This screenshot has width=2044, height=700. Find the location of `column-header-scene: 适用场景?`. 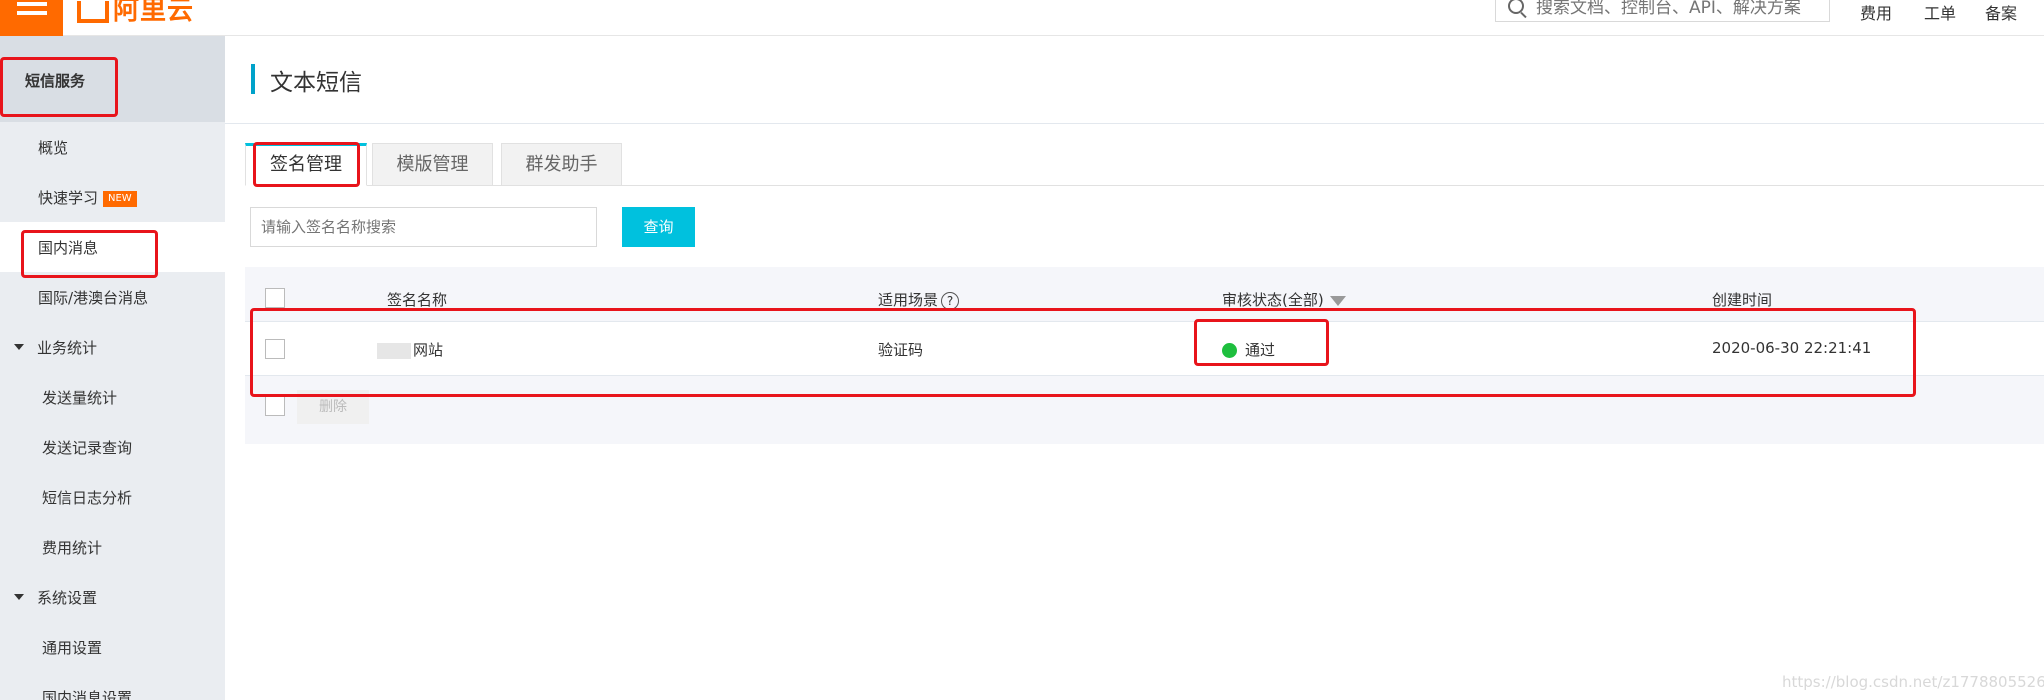

column-header-scene: 适用场景? is located at coordinates (919, 299).